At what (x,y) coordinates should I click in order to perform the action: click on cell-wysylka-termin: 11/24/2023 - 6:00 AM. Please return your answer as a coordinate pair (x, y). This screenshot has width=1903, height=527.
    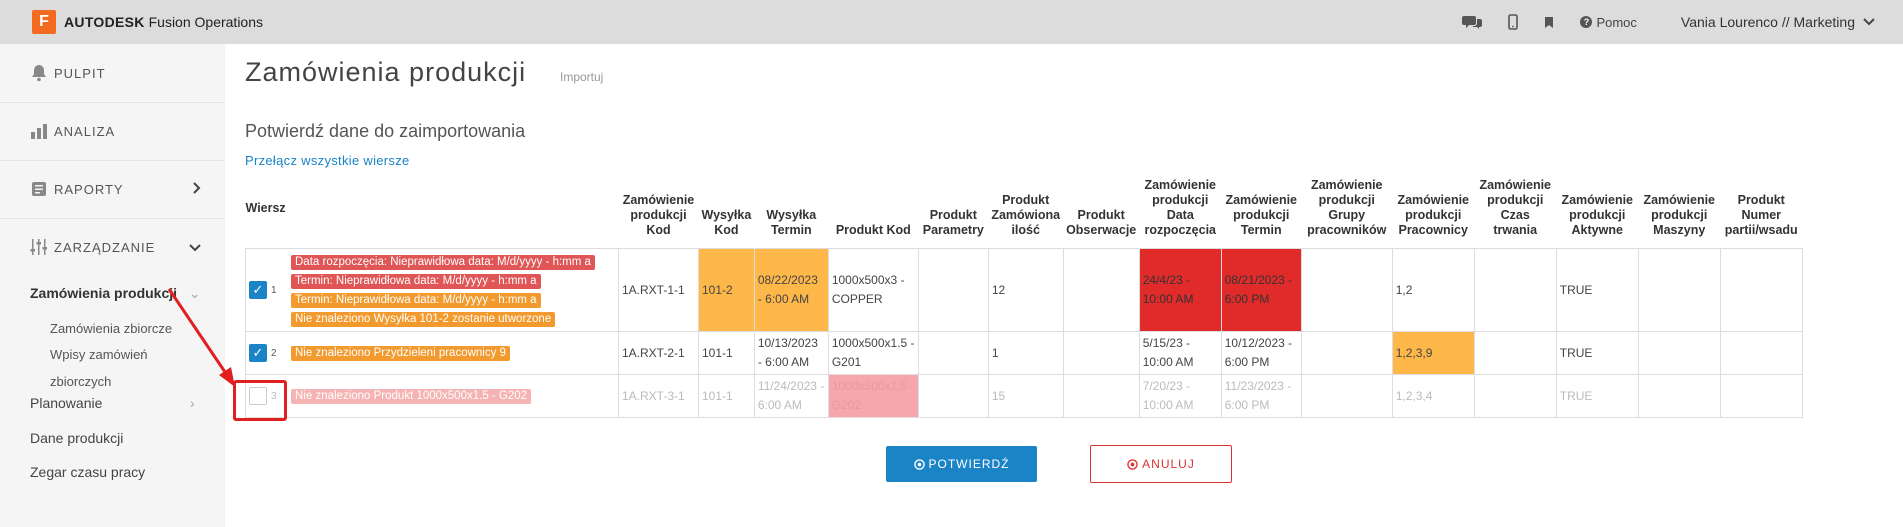
    Looking at the image, I should click on (791, 396).